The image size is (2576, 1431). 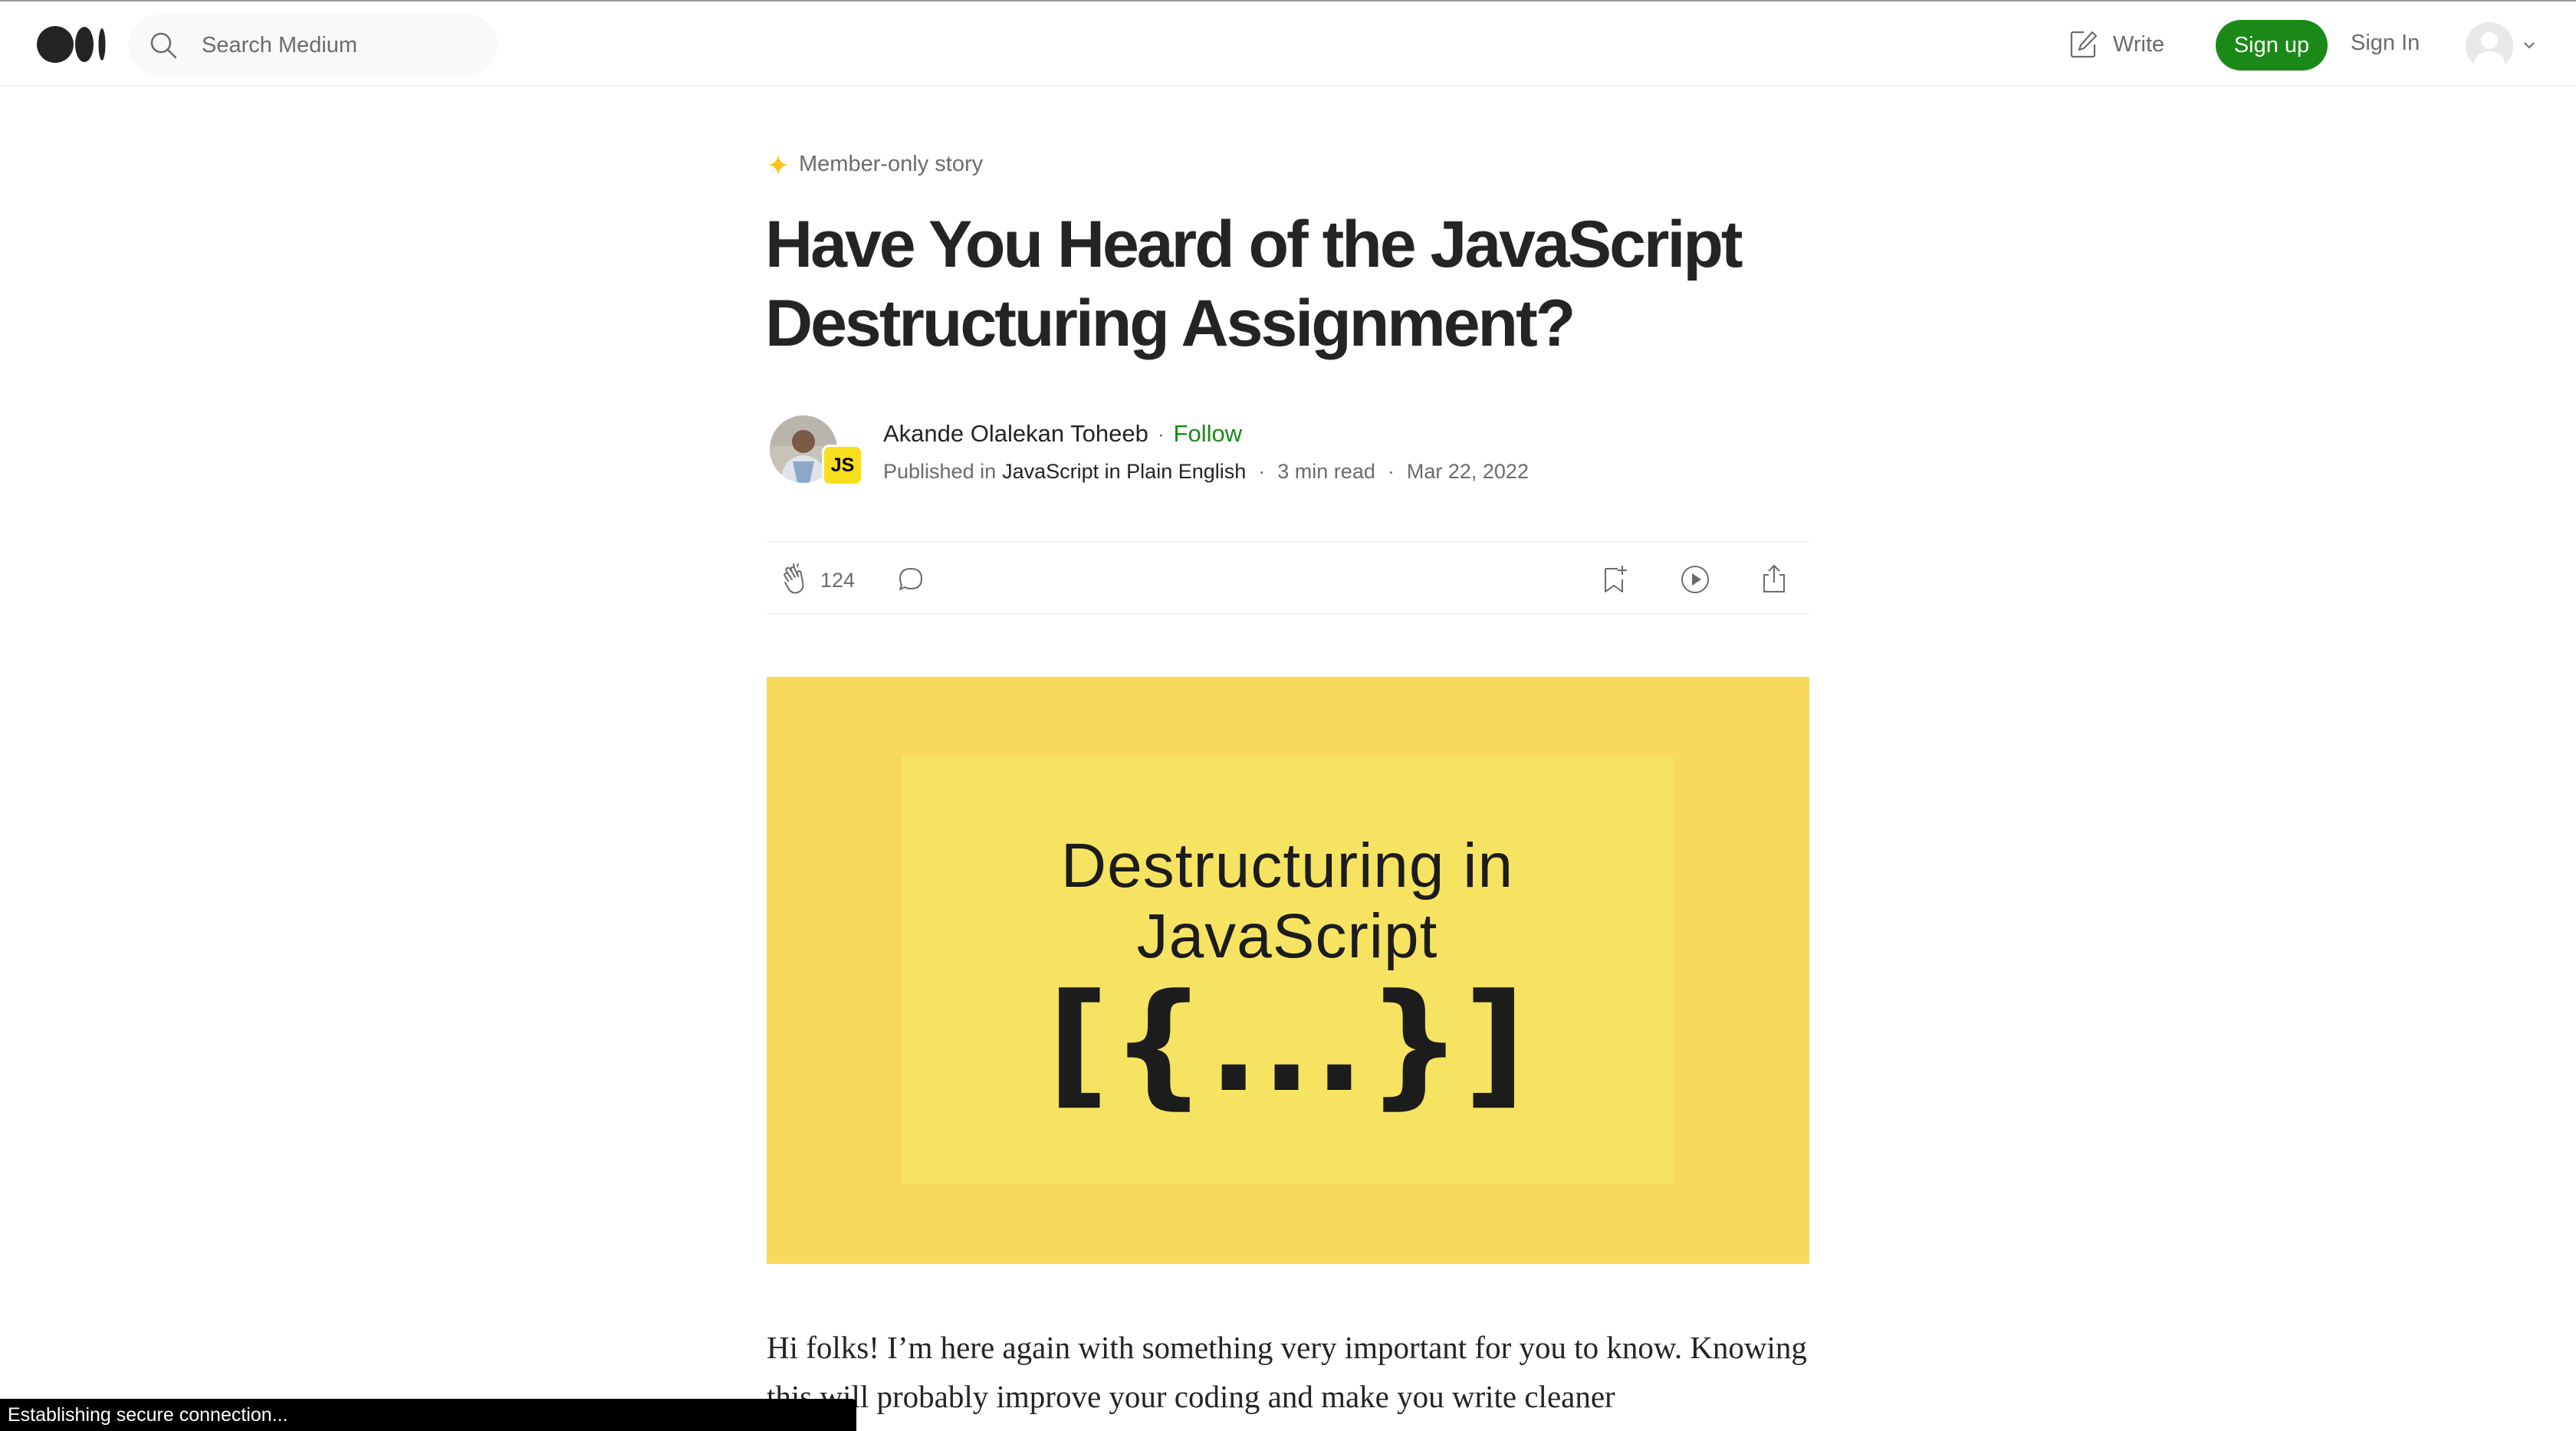 I want to click on bookmark-add-icon, so click(x=1615, y=579).